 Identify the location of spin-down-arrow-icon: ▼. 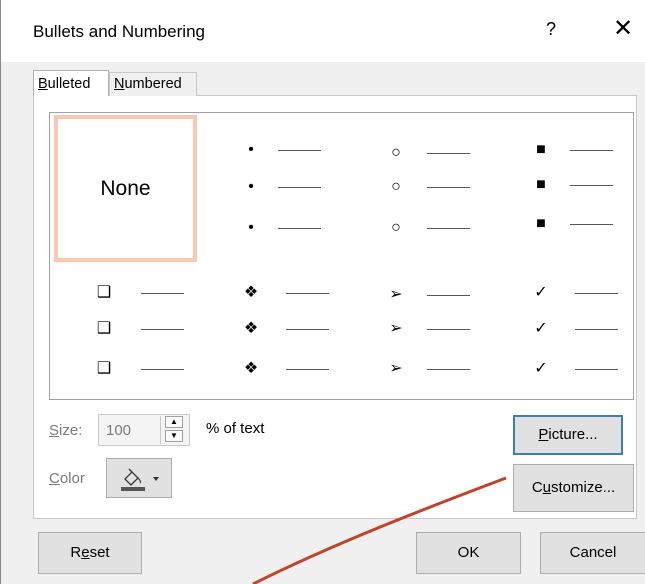
(174, 436).